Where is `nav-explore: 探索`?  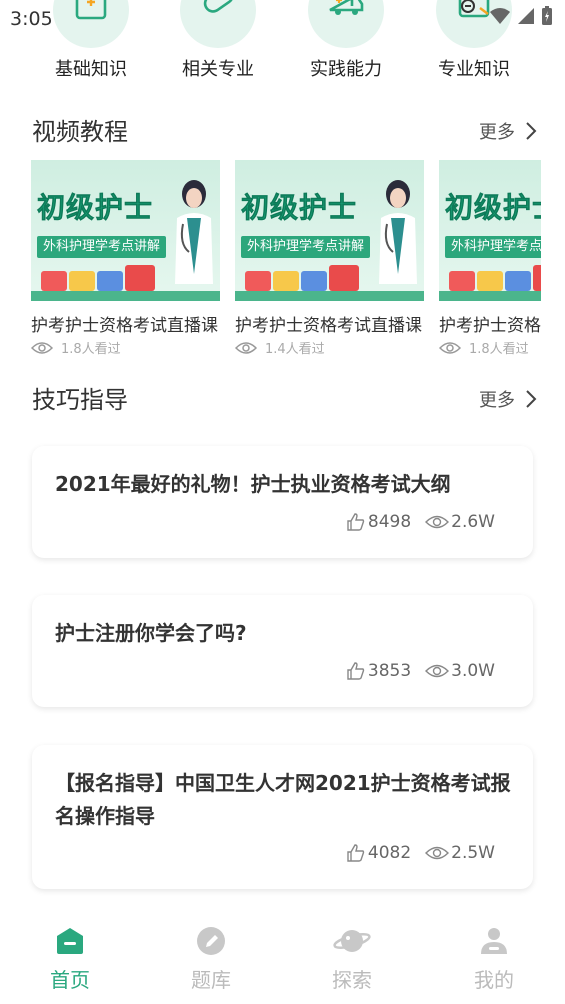 nav-explore: 探索 is located at coordinates (352, 959).